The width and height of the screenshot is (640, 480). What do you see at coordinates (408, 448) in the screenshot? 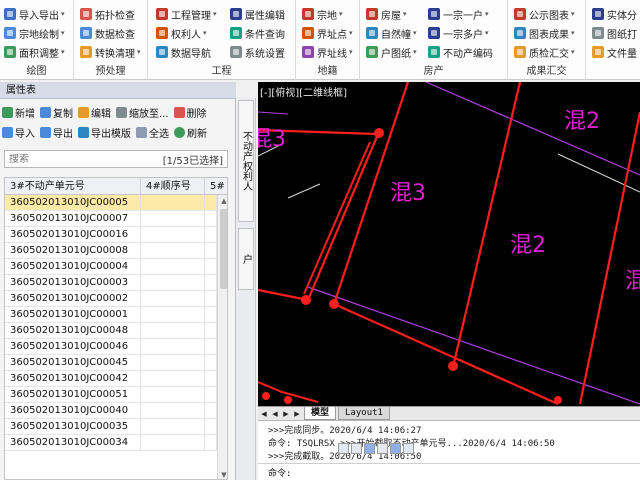
I see `otrack-toggle-icon` at bounding box center [408, 448].